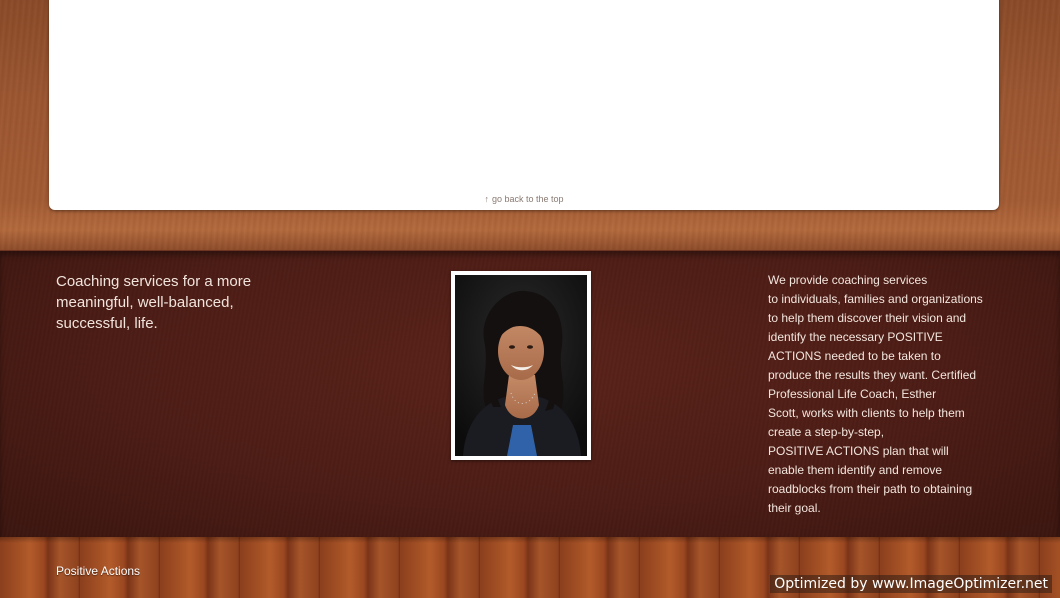 This screenshot has width=1060, height=598. I want to click on coach-photo, so click(521, 365).